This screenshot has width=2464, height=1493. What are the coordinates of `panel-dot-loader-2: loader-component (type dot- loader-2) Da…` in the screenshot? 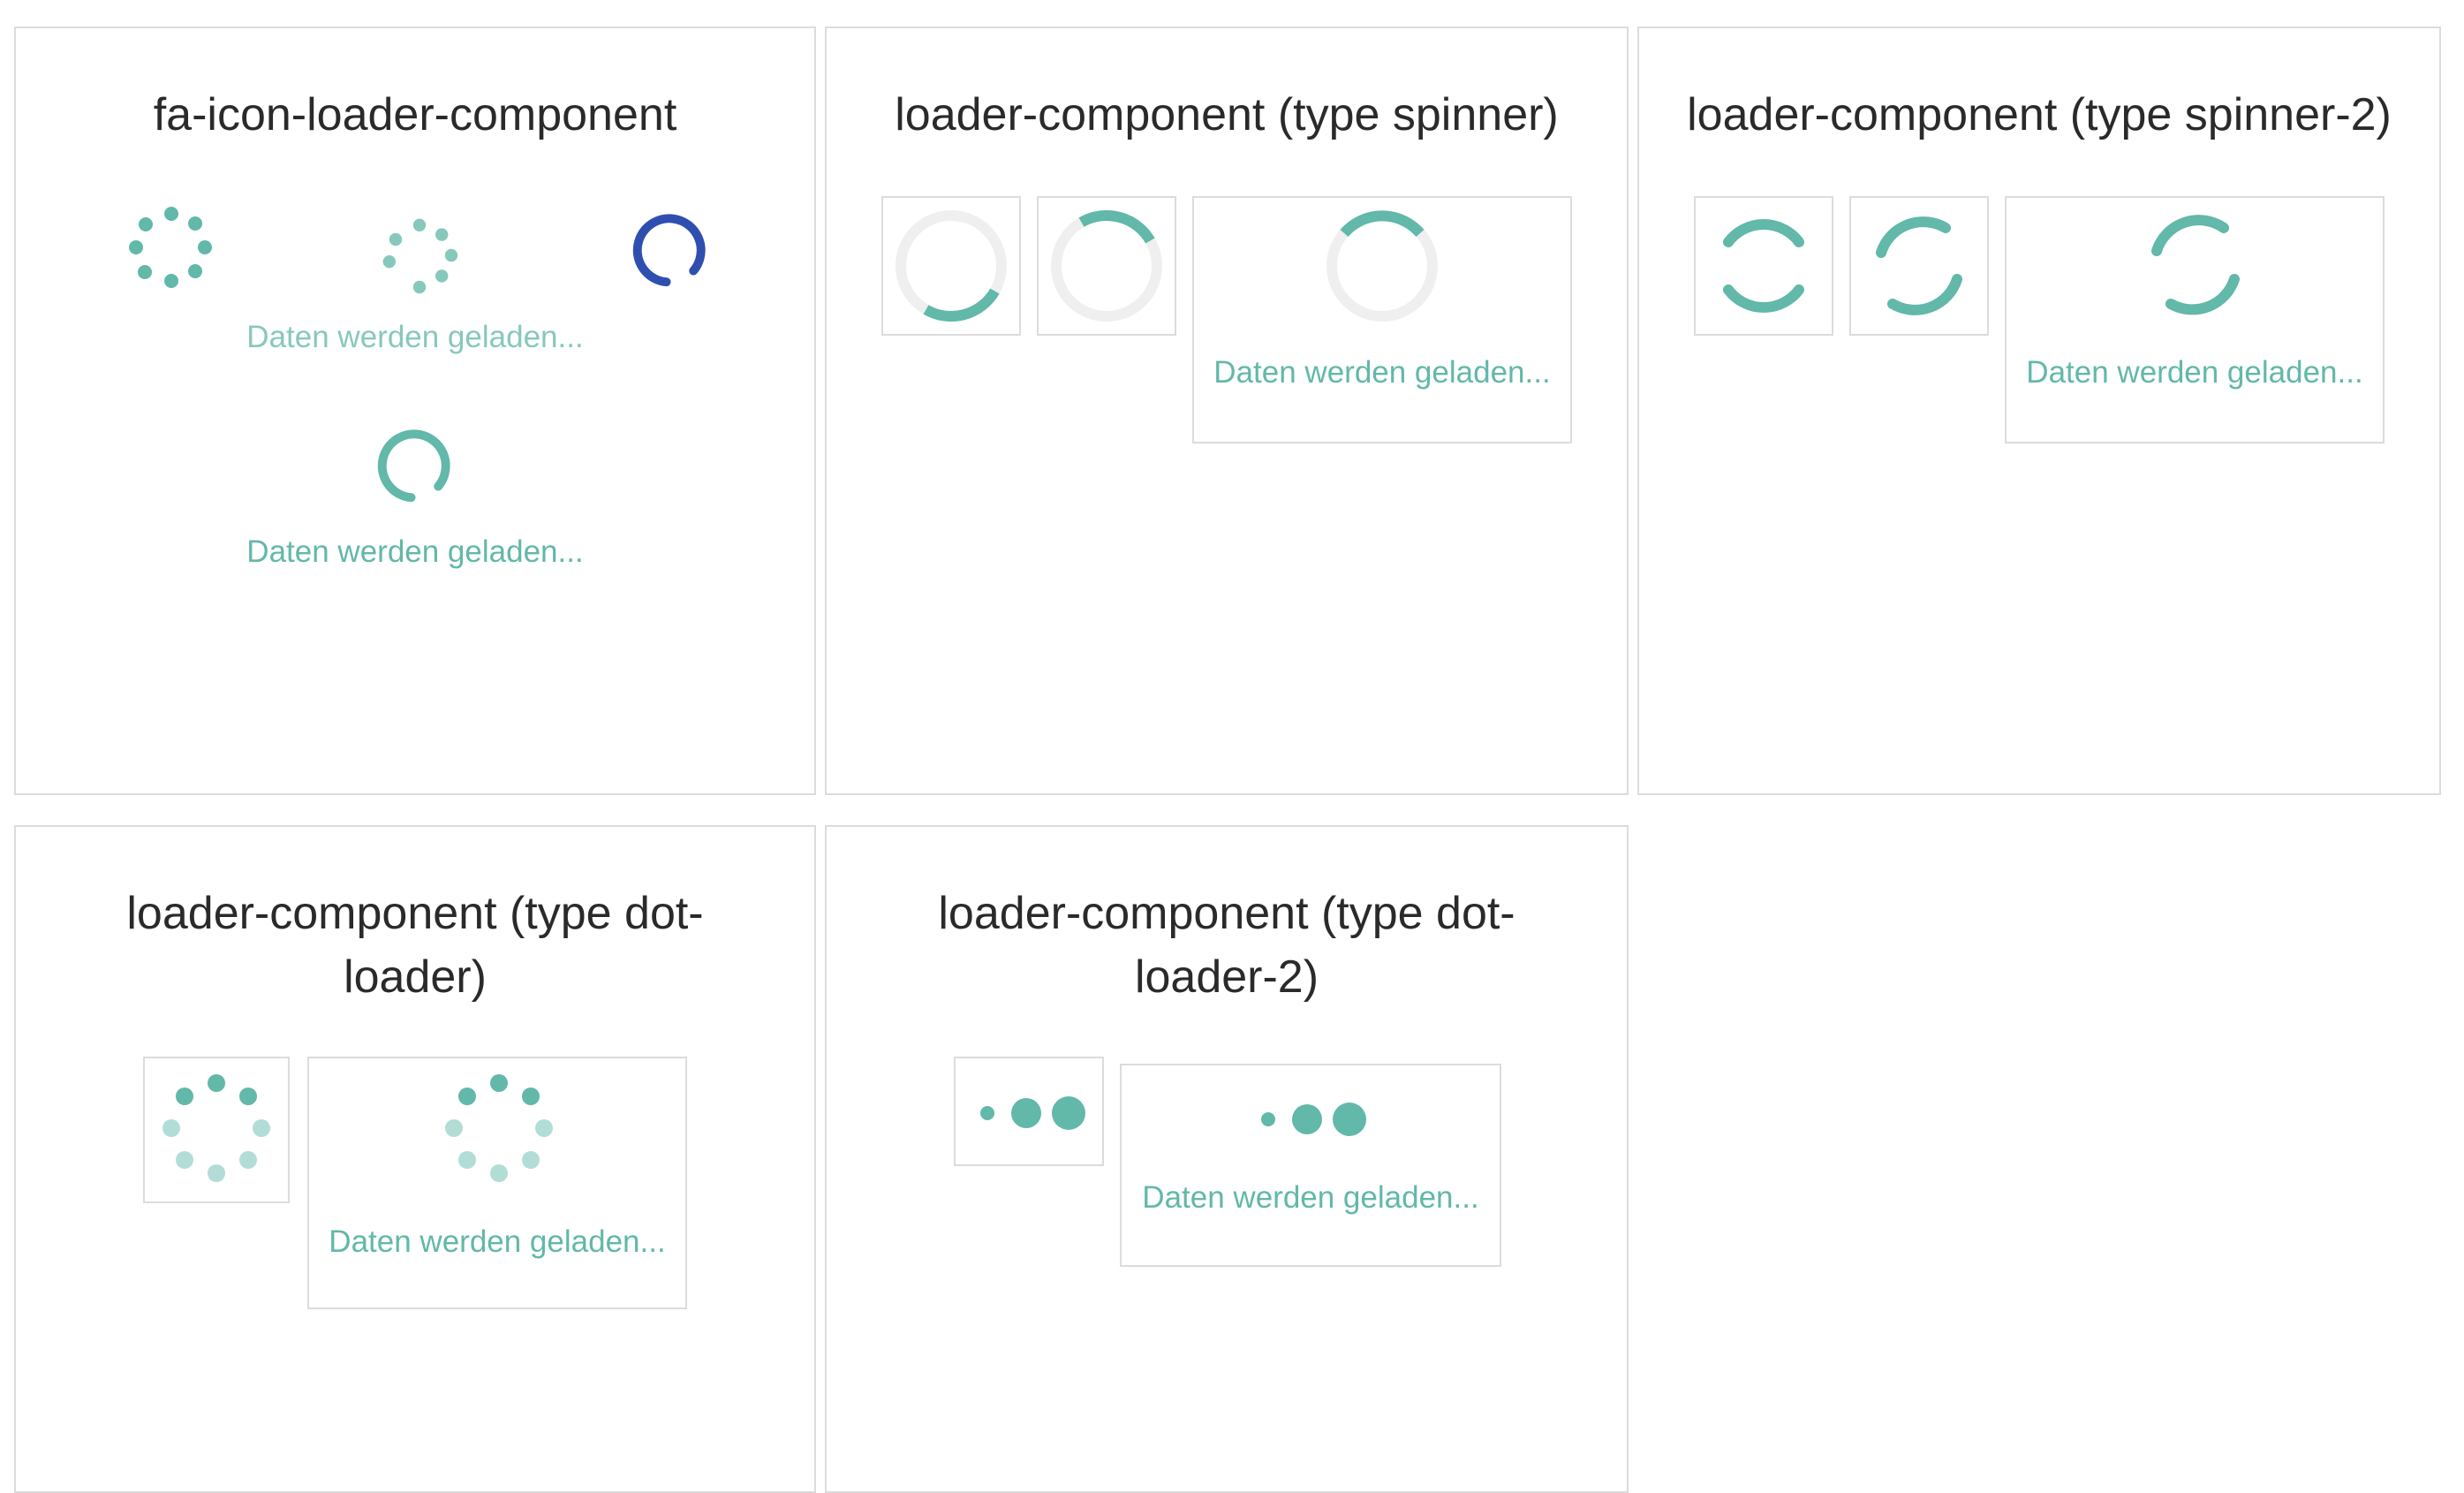 It's located at (1227, 1159).